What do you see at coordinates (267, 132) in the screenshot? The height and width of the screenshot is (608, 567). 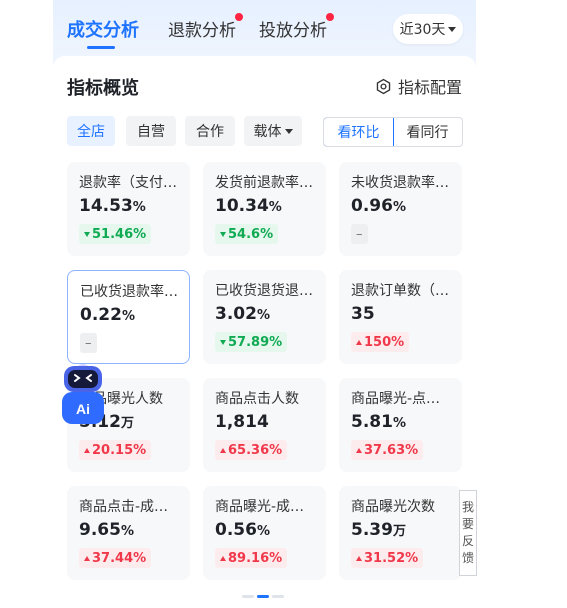 I see `filter-carrier-label: 载体` at bounding box center [267, 132].